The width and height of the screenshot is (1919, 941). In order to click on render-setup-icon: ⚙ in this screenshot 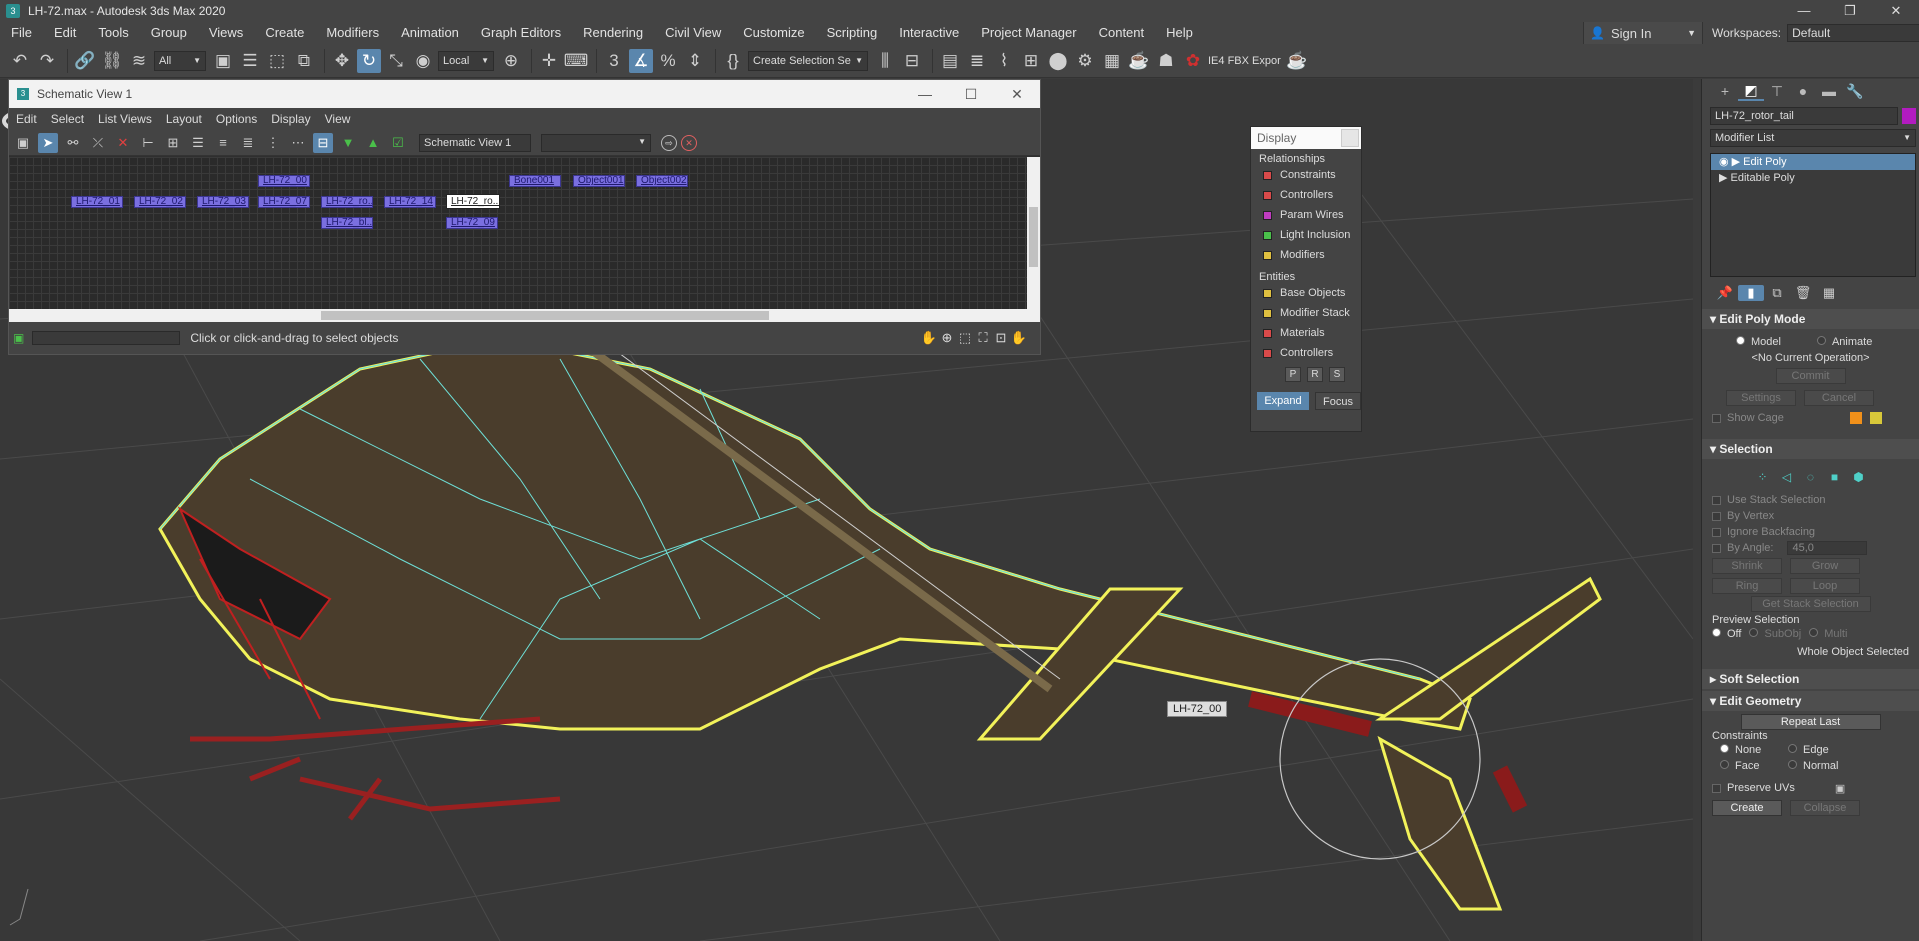, I will do `click(1085, 61)`.